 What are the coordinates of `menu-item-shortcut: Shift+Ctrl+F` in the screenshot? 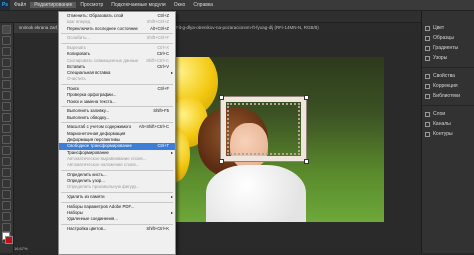 It's located at (157, 38).